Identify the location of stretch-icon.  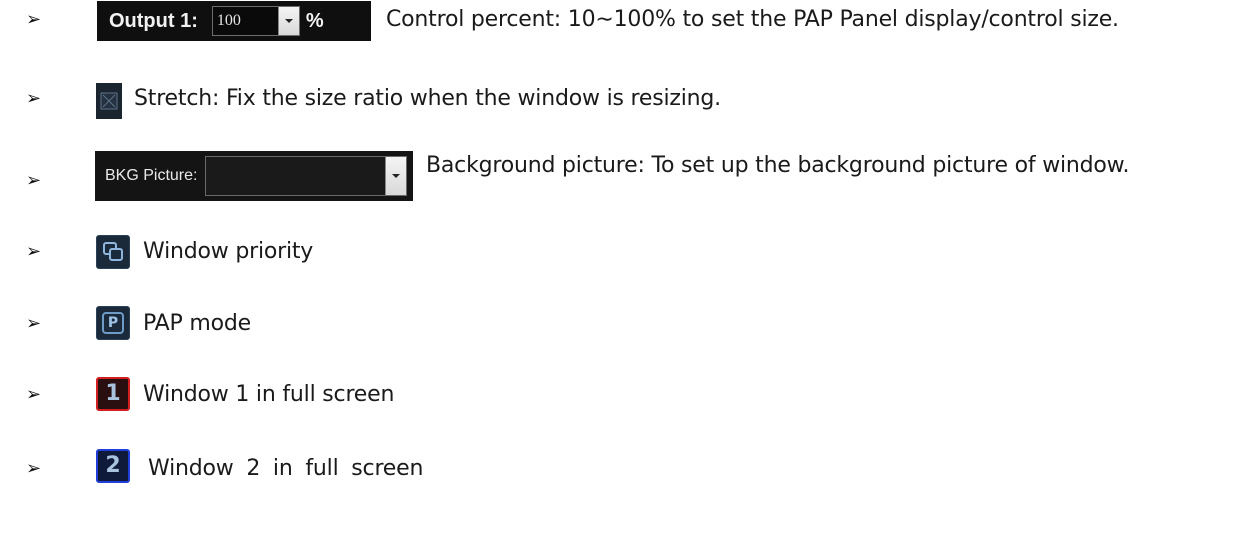
(109, 101).